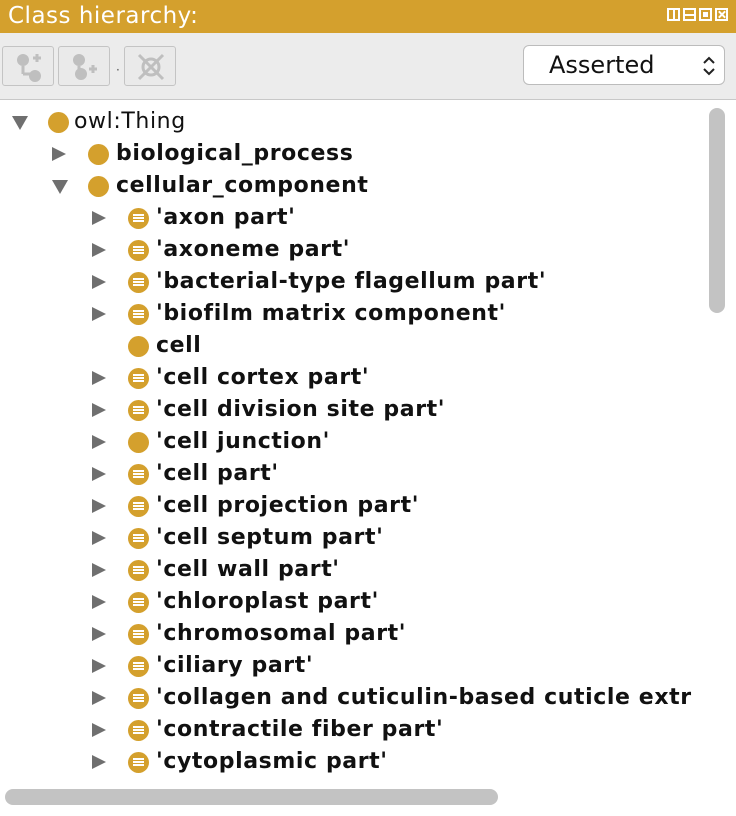  I want to click on hierarchy-view-value: Asserted, so click(602, 65).